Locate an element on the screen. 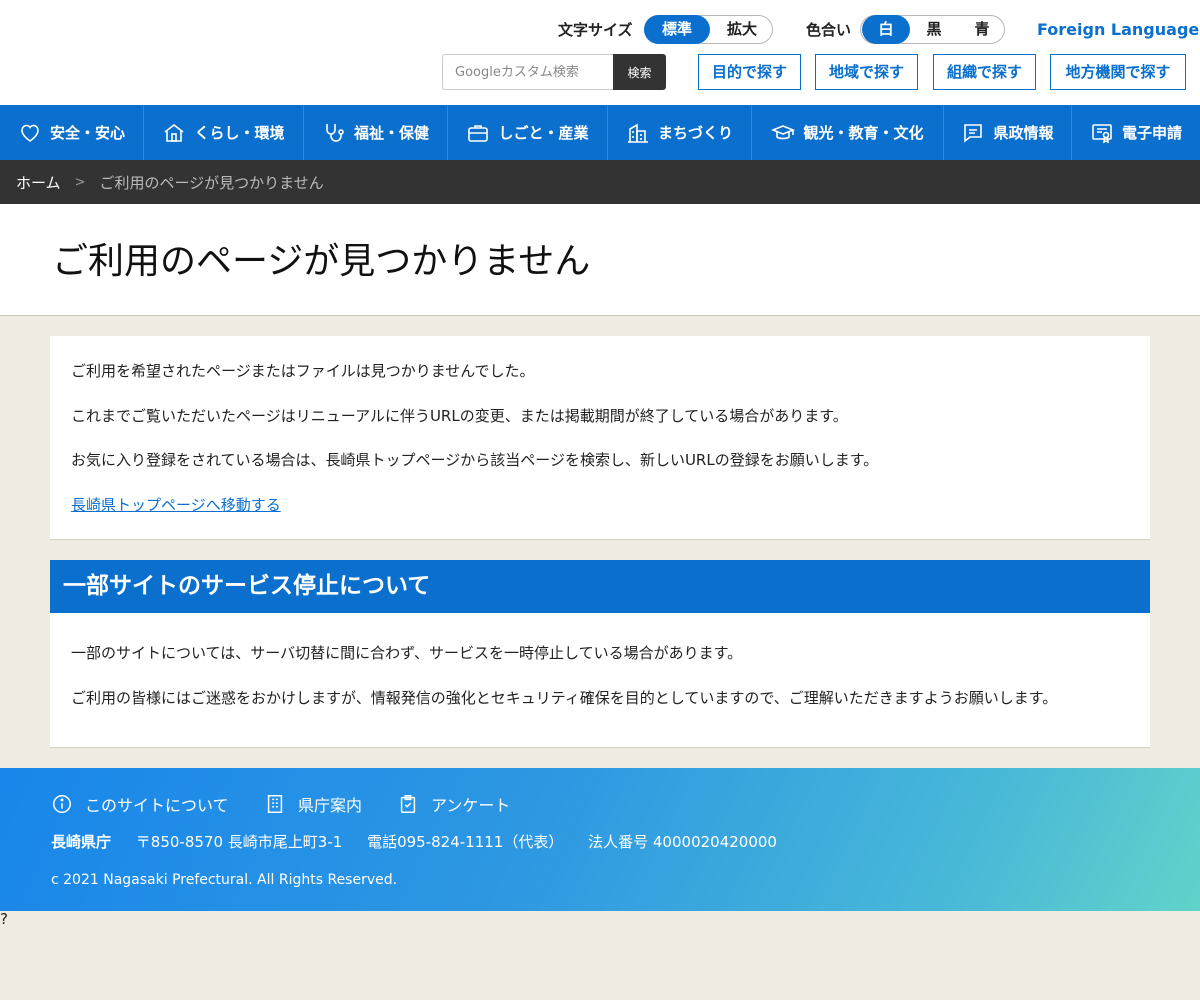 This screenshot has width=1200, height=1000. breadcrumb: ホーム > ご利用のページが見つかりません is located at coordinates (600, 182).